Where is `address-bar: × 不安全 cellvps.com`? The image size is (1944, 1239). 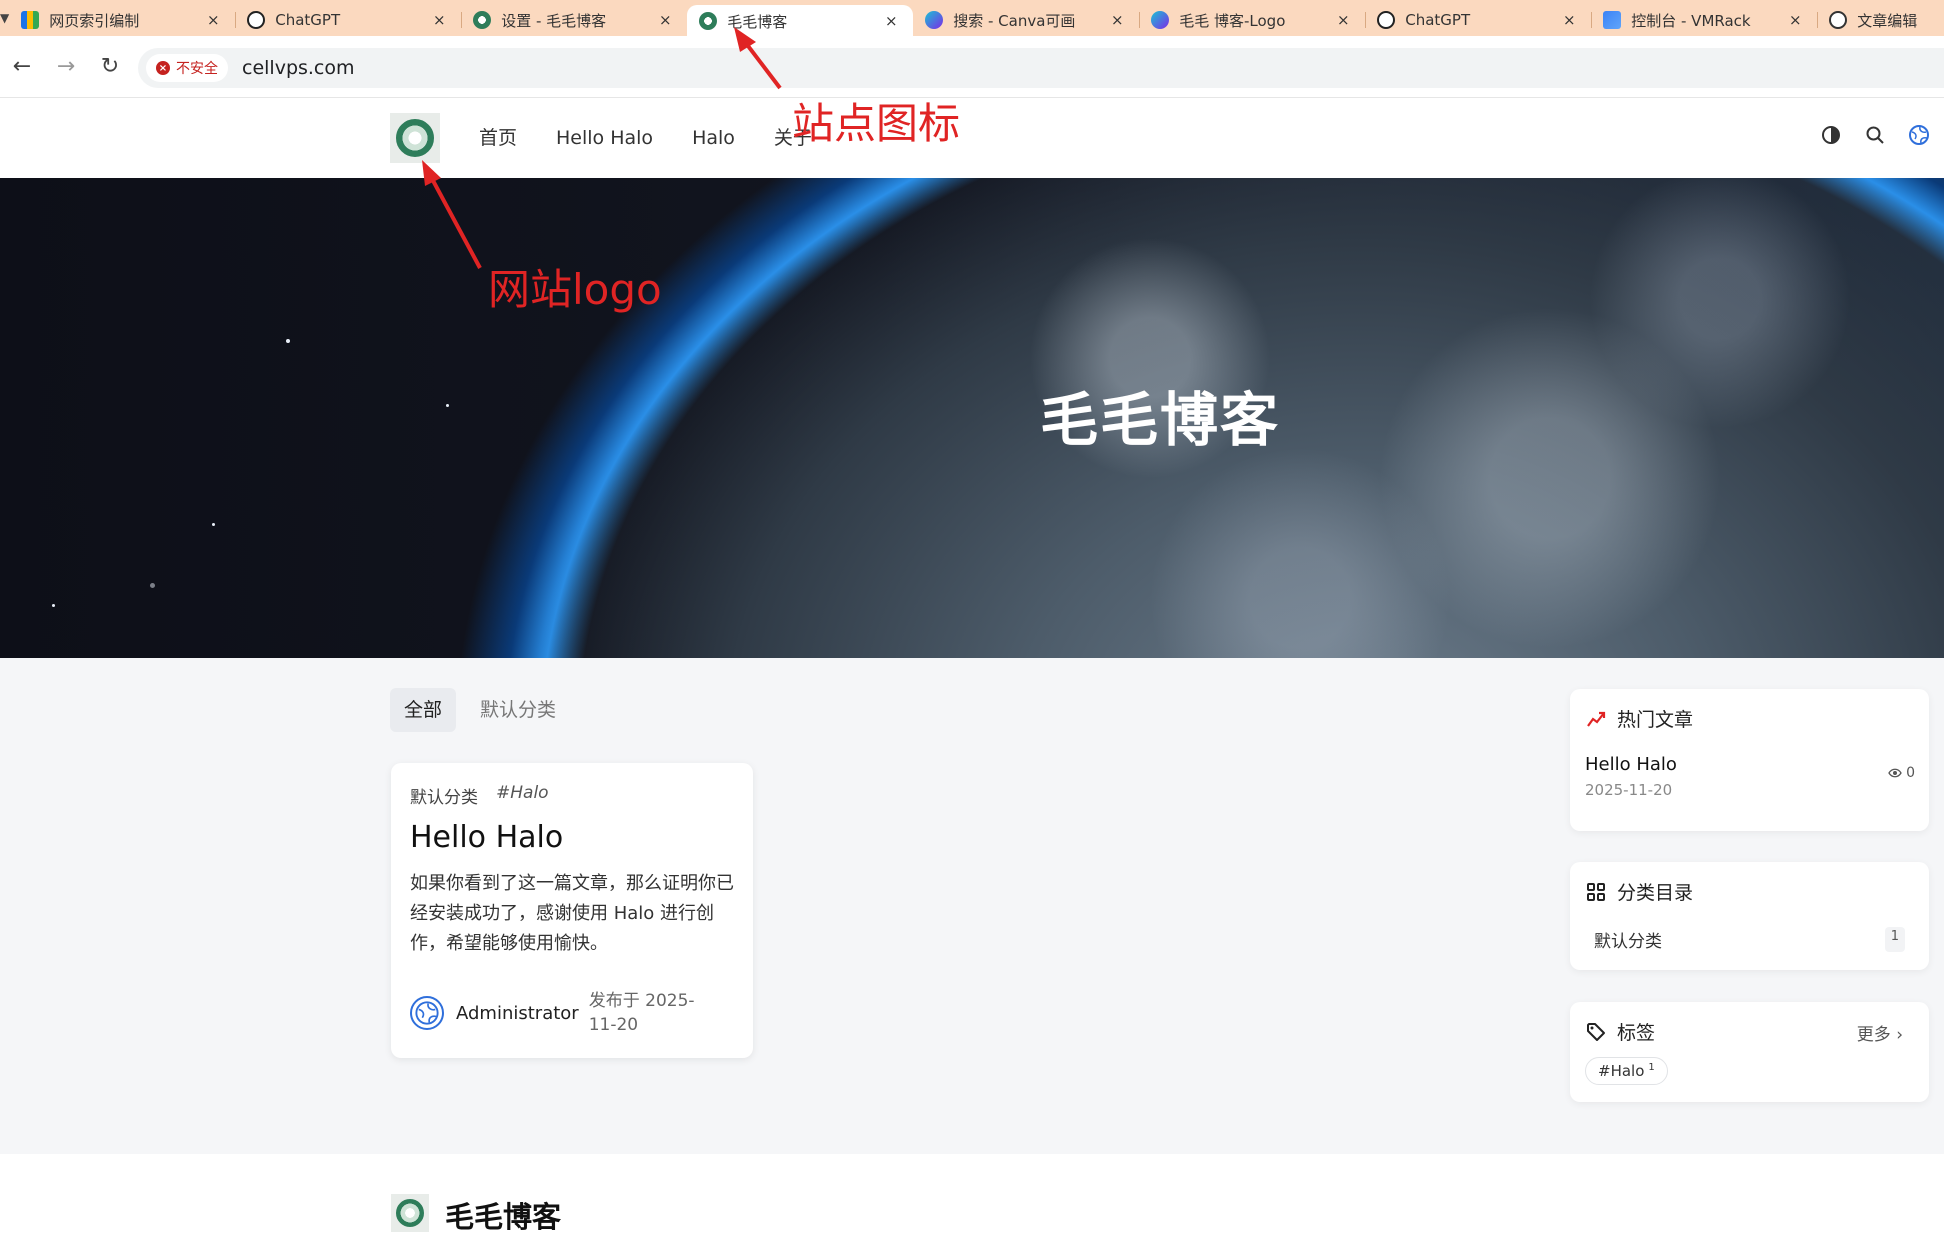 address-bar: × 不安全 cellvps.com is located at coordinates (1041, 68).